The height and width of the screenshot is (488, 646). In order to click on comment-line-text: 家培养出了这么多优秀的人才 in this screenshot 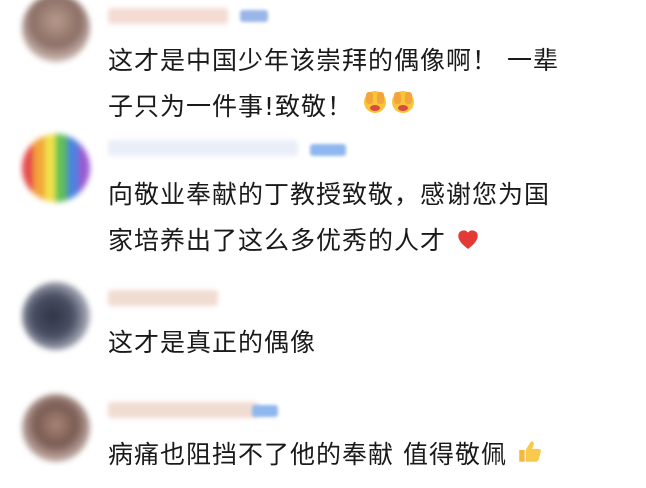, I will do `click(277, 240)`.